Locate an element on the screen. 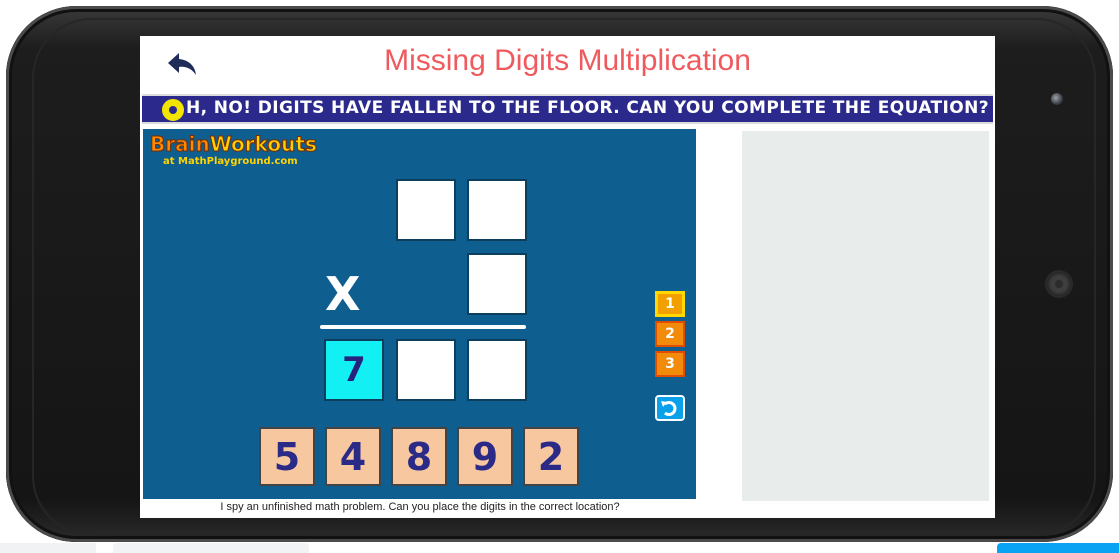  digit-tile: 8 is located at coordinates (419, 456).